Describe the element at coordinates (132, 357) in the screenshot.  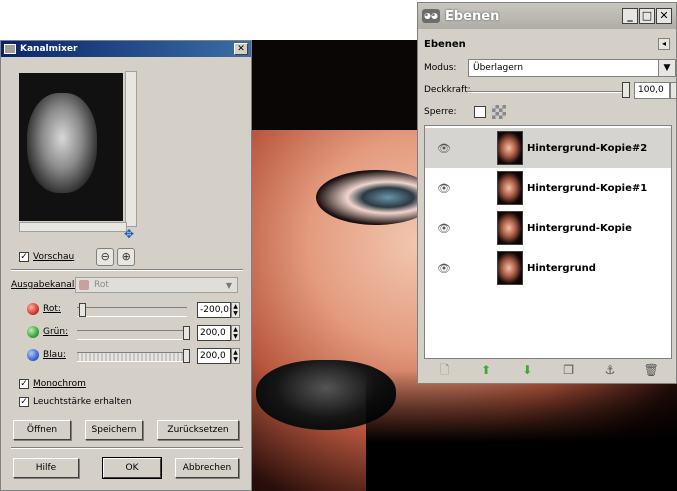
I see `blue-slider-track` at that location.